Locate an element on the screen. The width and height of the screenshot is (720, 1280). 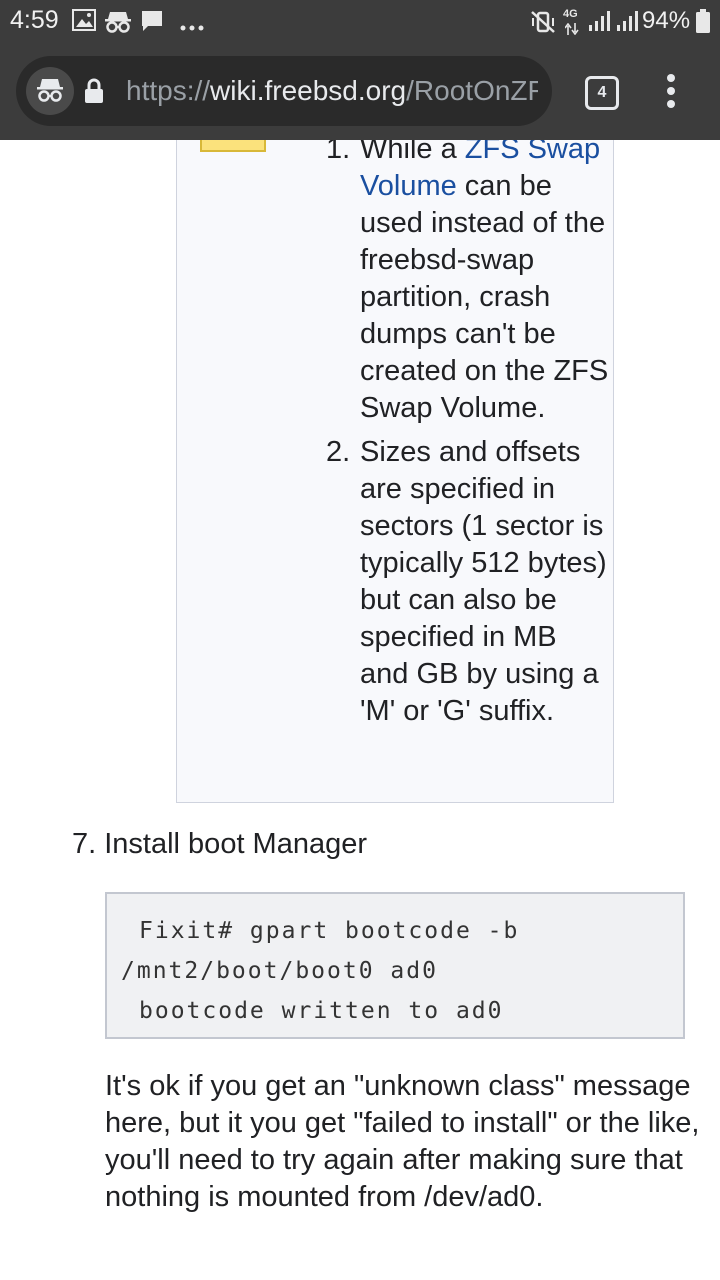
url-scheme: https:// is located at coordinates (168, 90).